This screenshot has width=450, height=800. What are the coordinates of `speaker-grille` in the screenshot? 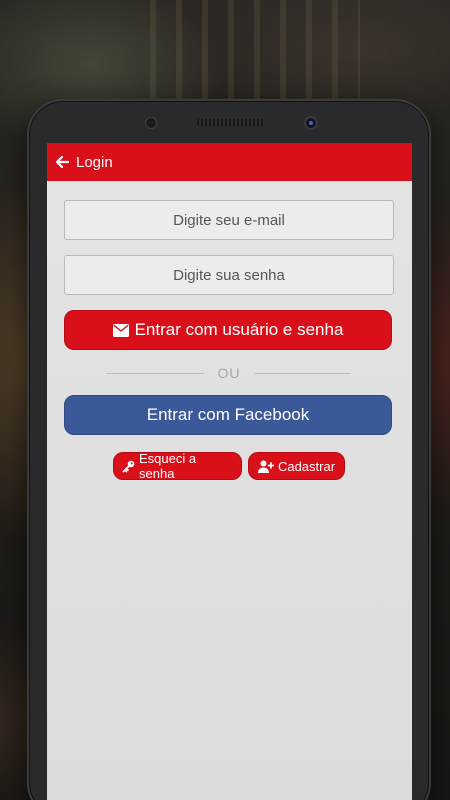 It's located at (230, 122).